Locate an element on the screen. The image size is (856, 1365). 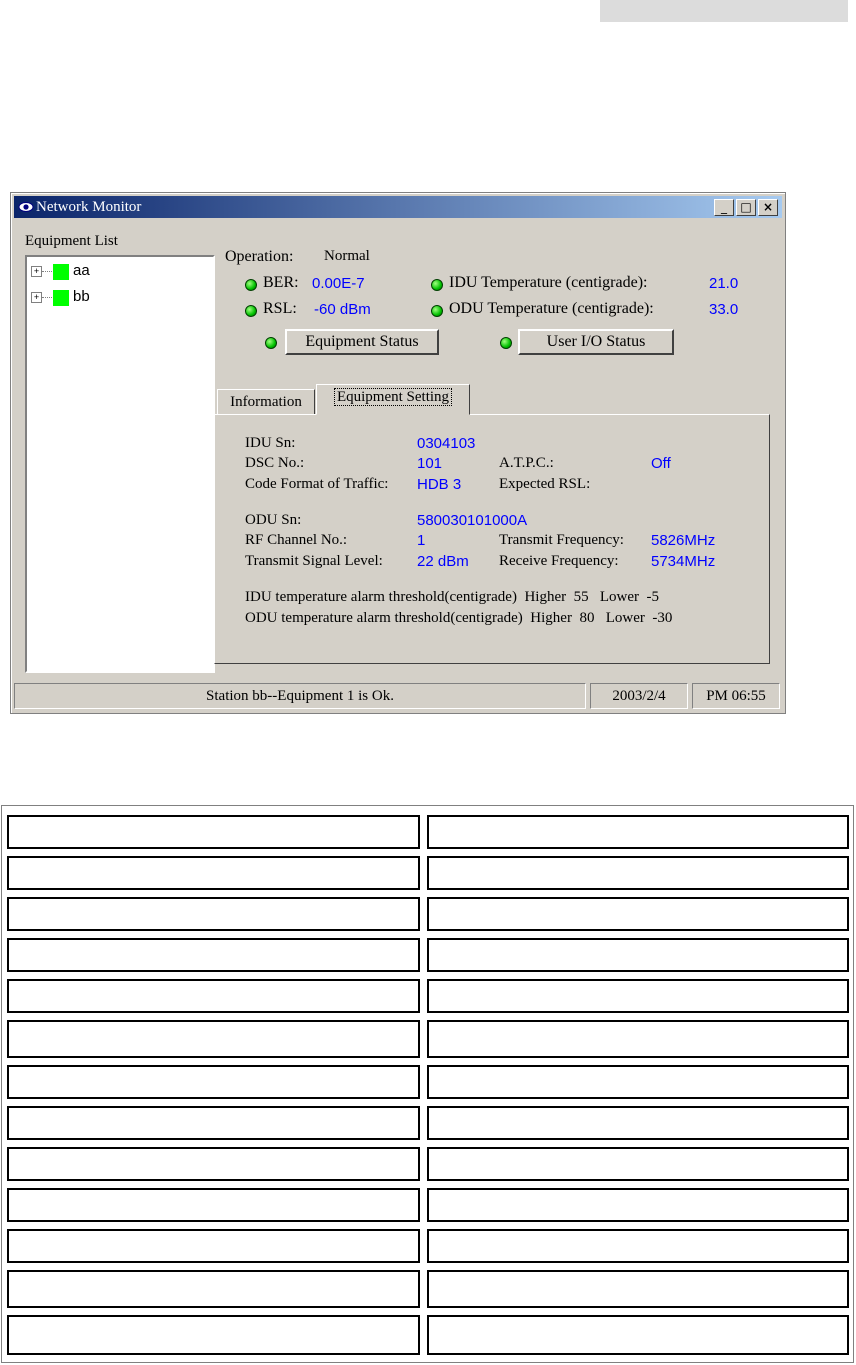
ber-led-icon is located at coordinates (251, 285).